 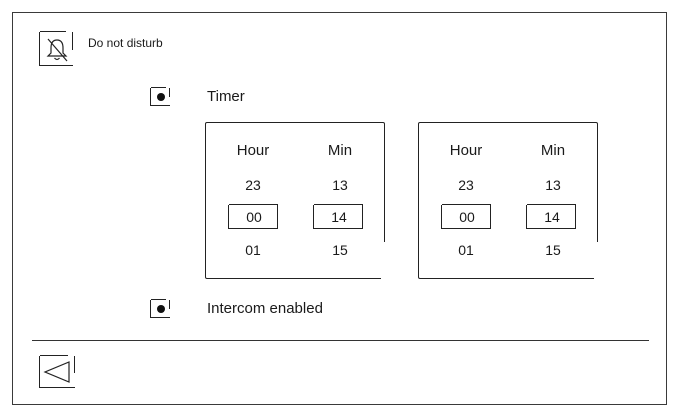 I want to click on back-triangle-icon, so click(x=56, y=372).